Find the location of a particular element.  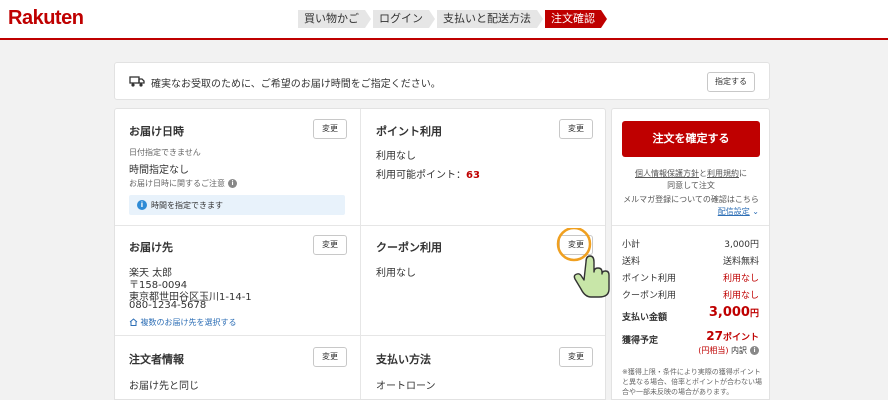

delivery-time-notice: 確実なお受取のために、ご希望のお届け時間をご指定ください。 指定する is located at coordinates (442, 81).